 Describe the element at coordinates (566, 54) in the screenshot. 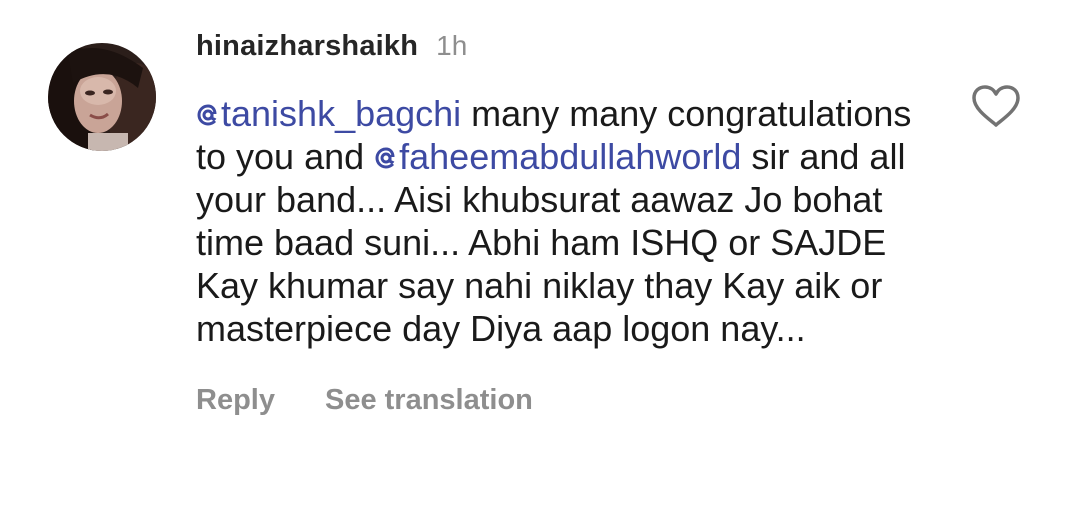

I see `comment-header: hinaizharshaikh 1h` at that location.